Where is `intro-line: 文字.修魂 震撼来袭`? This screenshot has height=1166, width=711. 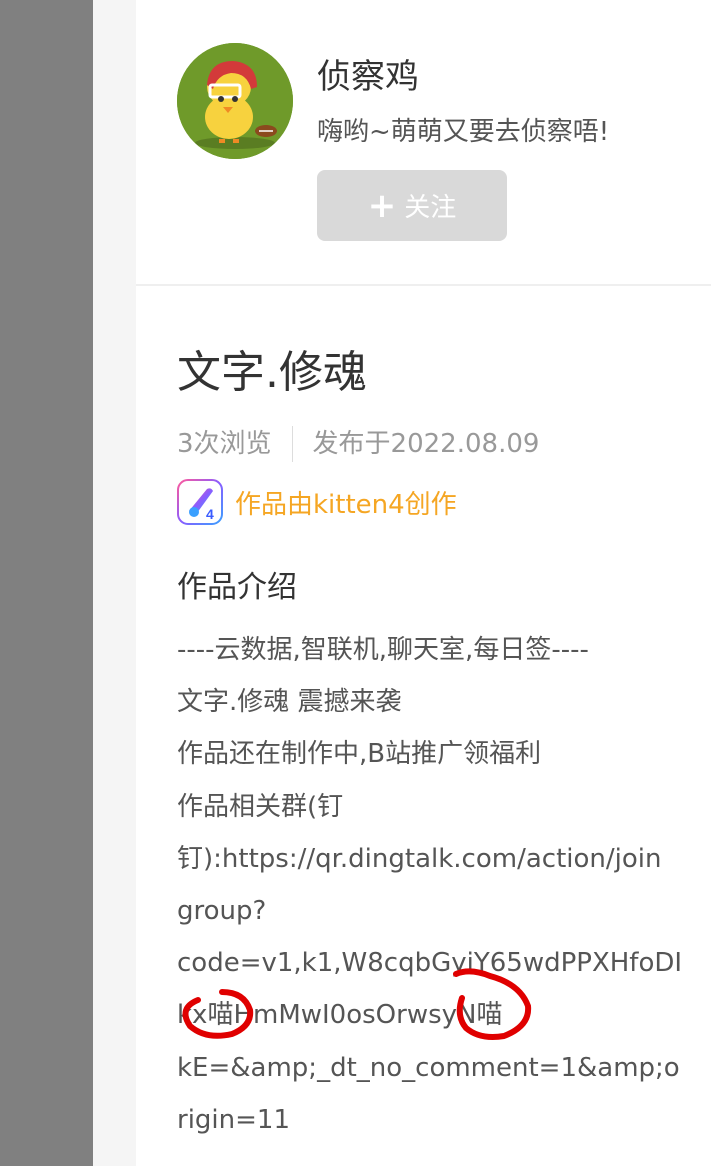
intro-line: 文字.修魂 震撼来袭 is located at coordinates (289, 702).